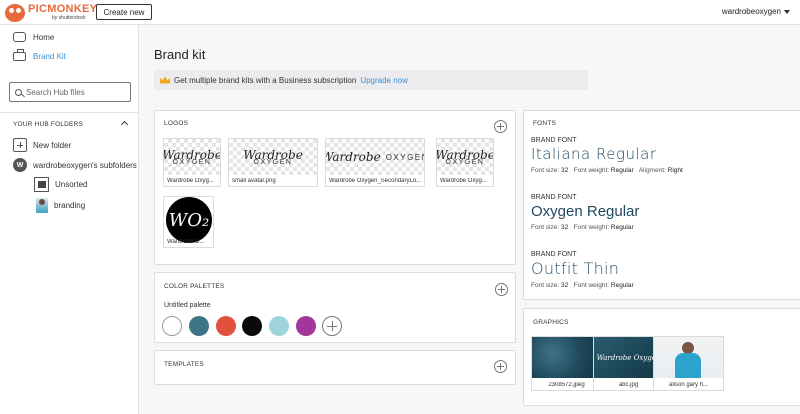 The height and width of the screenshot is (414, 800). What do you see at coordinates (20, 145) in the screenshot?
I see `plus-icon` at bounding box center [20, 145].